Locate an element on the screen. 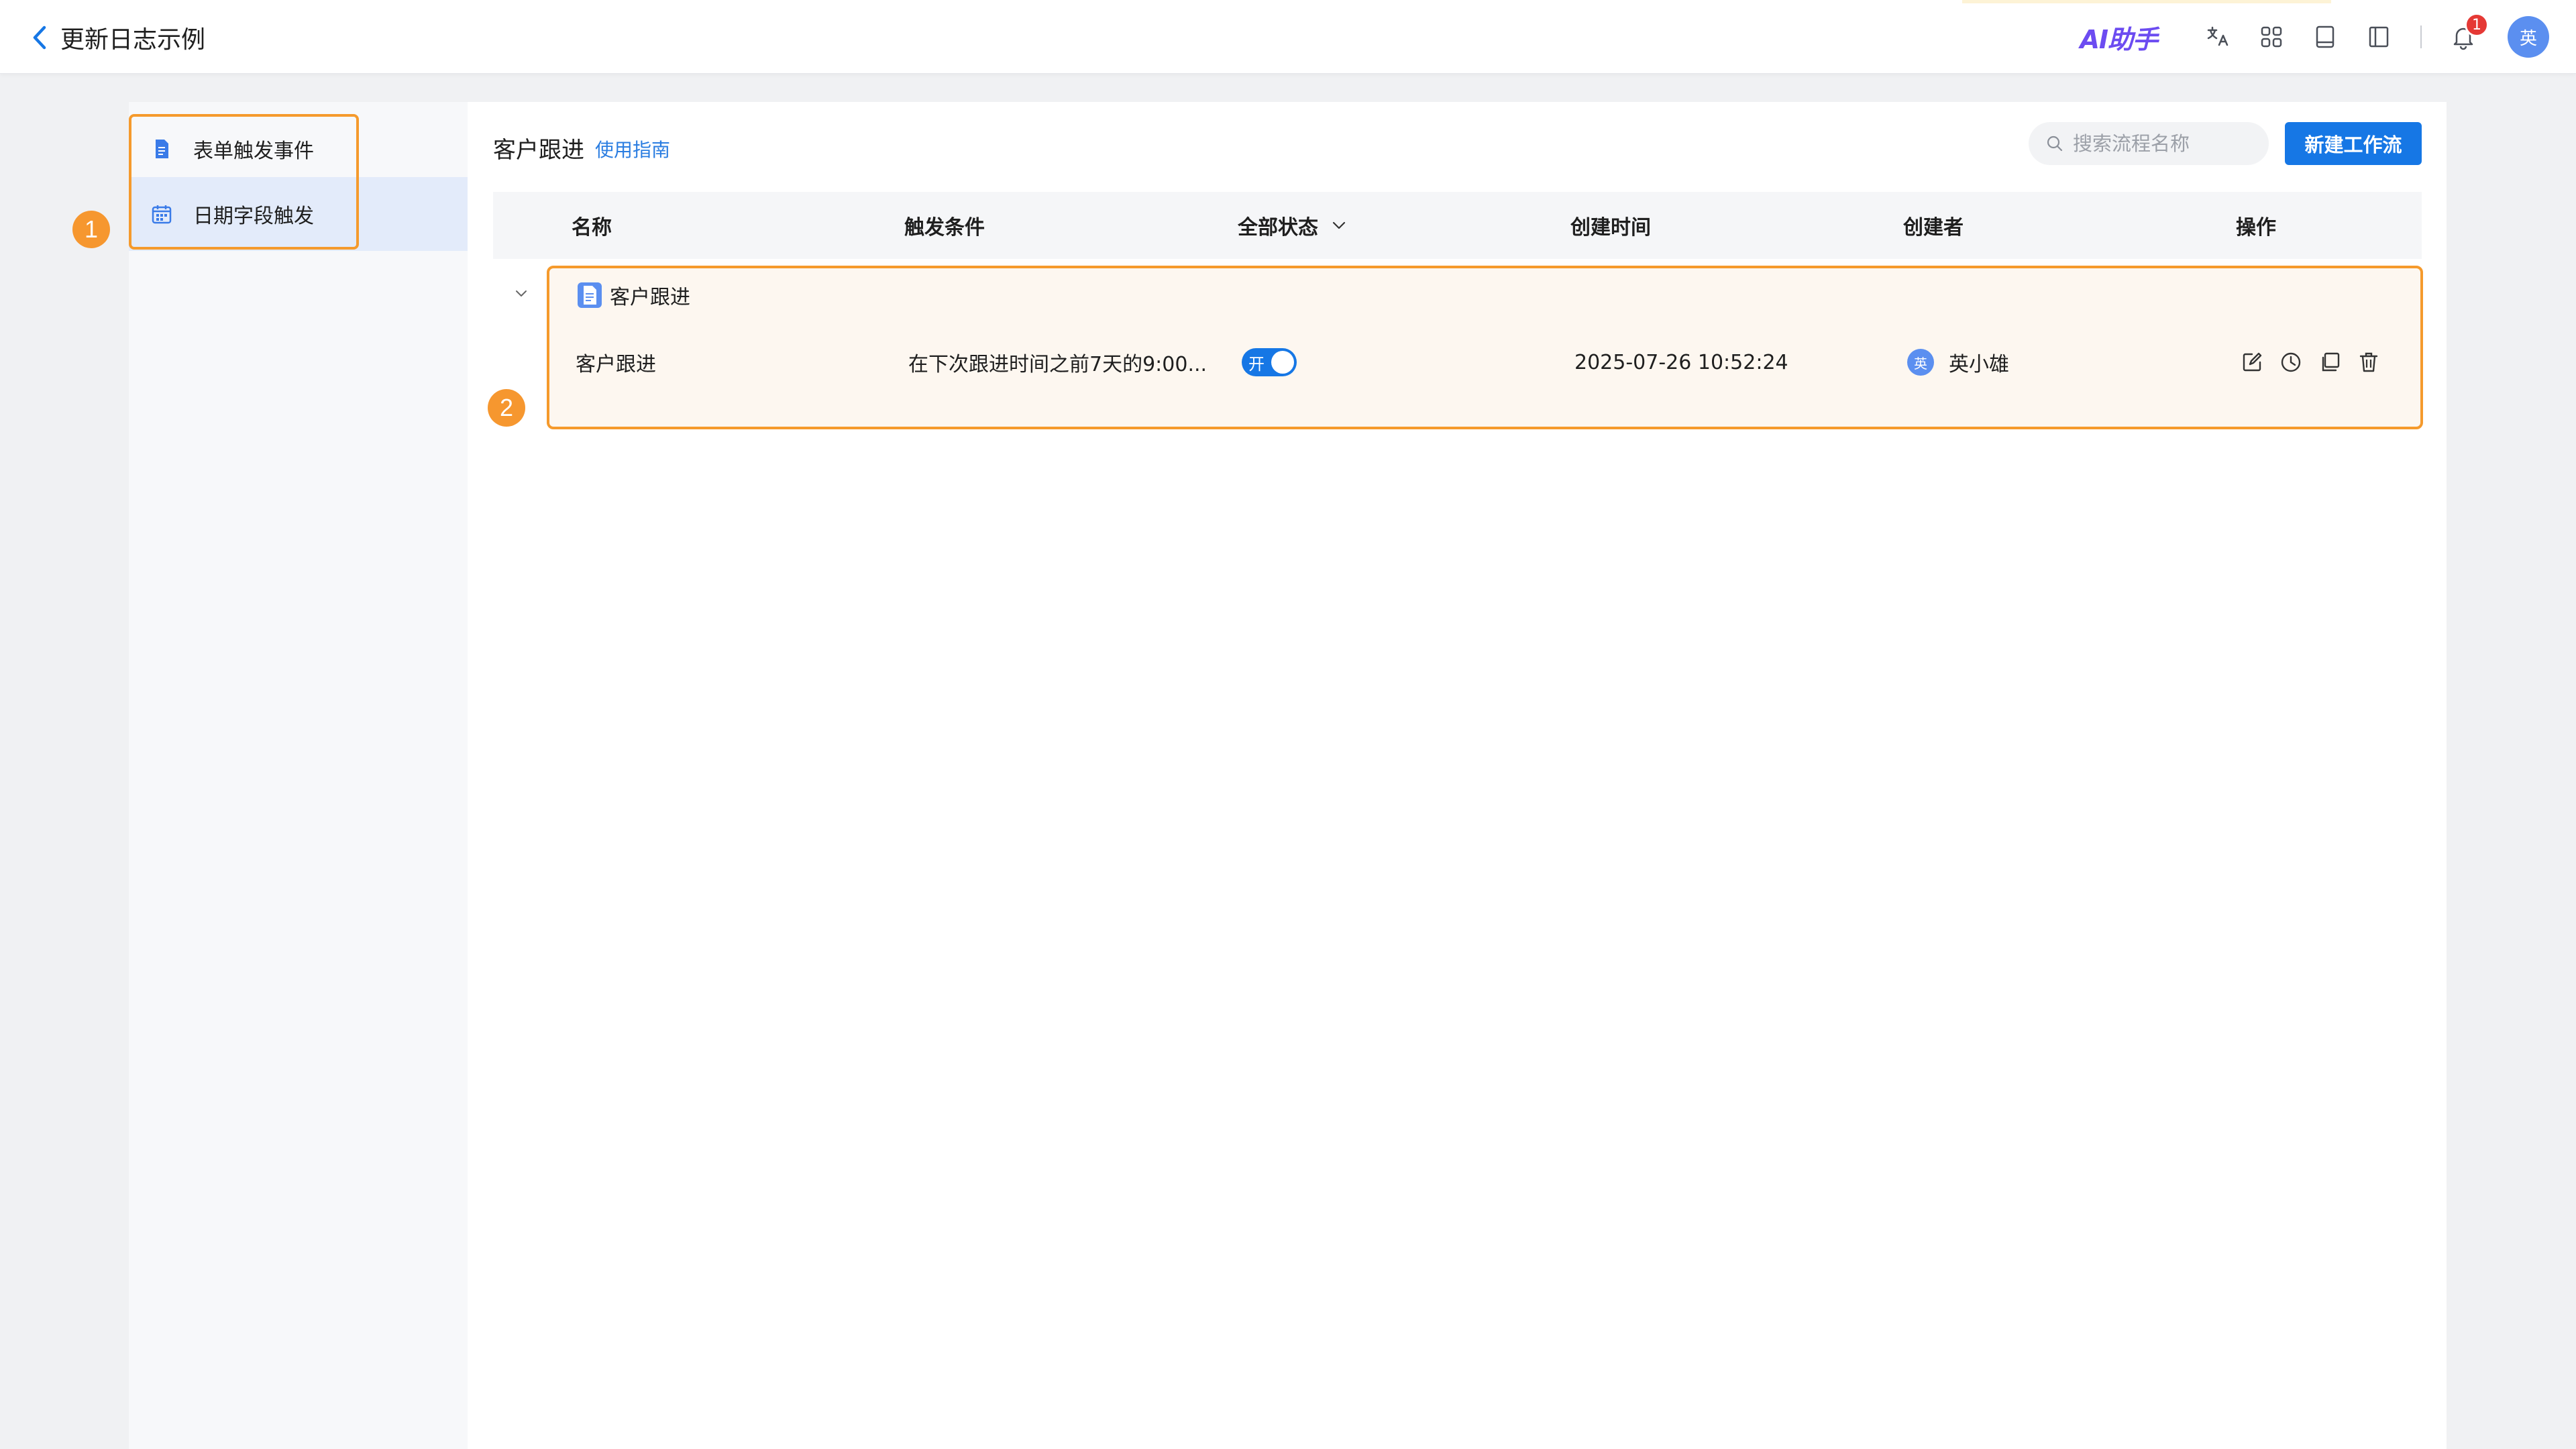 Image resolution: width=2576 pixels, height=1449 pixels. creator-avatar: 英 is located at coordinates (1920, 362).